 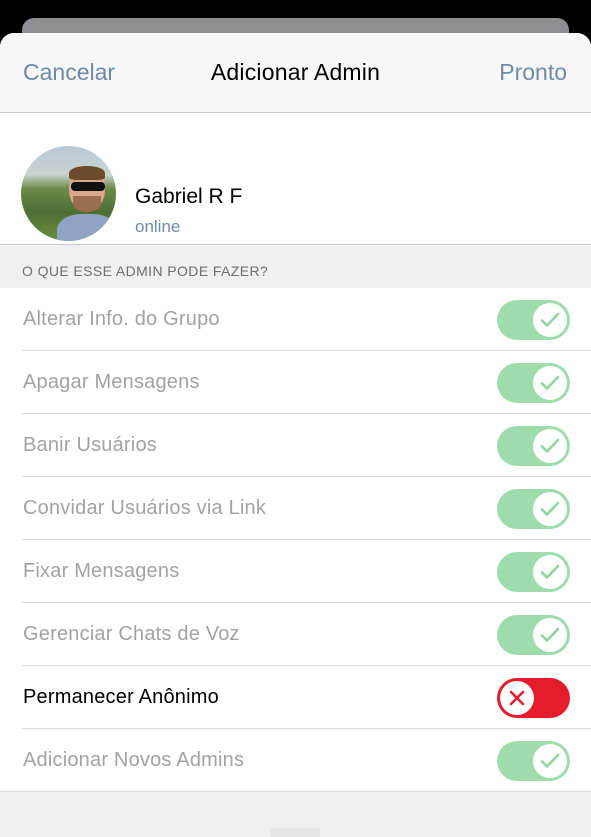 What do you see at coordinates (131, 634) in the screenshot?
I see `permission-label: Gerenciar Chats de Voz` at bounding box center [131, 634].